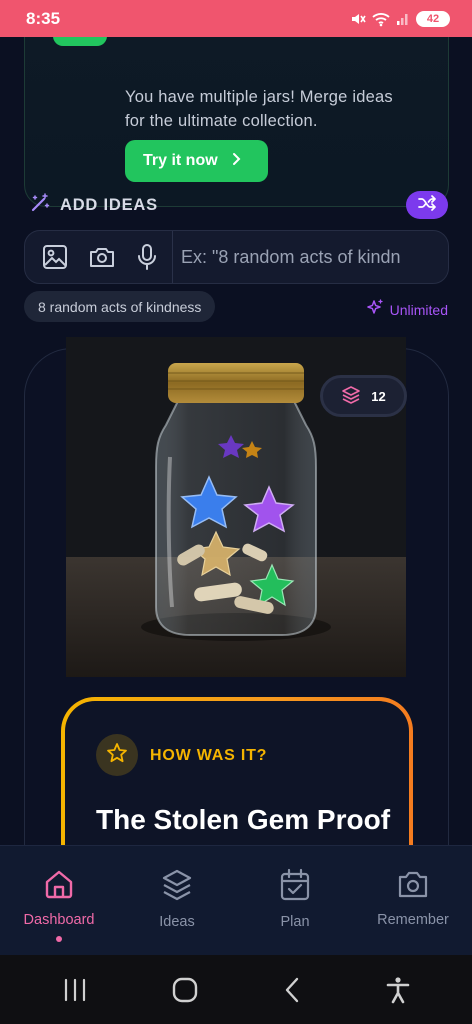 The image size is (472, 1024). What do you see at coordinates (147, 257) in the screenshot?
I see `microphone-icon` at bounding box center [147, 257].